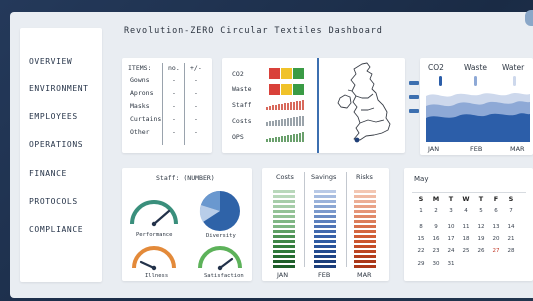 This screenshot has width=533, height=301. I want to click on calendar-day: 14, so click(511, 227).